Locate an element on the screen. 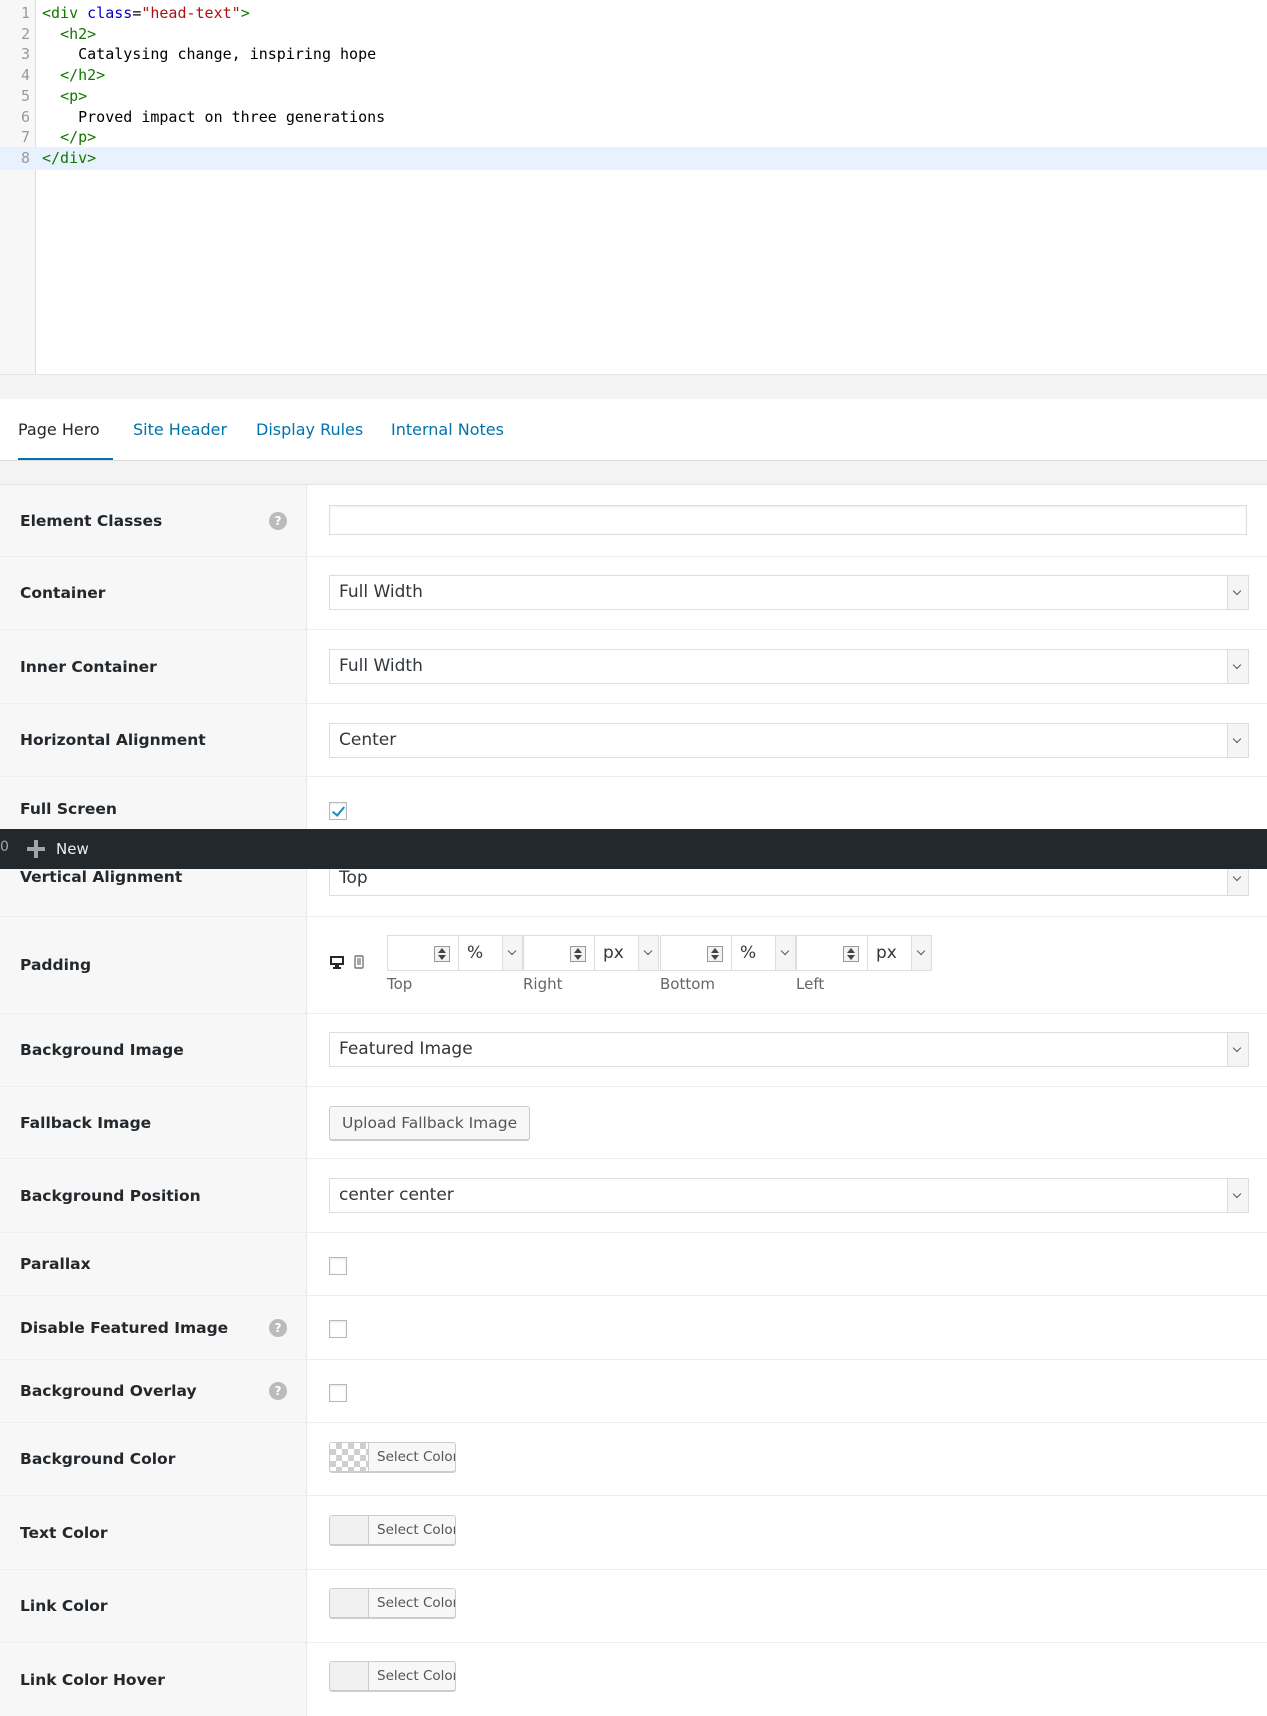 This screenshot has width=1267, height=1716. padding-right-unit-select: px is located at coordinates (627, 953).